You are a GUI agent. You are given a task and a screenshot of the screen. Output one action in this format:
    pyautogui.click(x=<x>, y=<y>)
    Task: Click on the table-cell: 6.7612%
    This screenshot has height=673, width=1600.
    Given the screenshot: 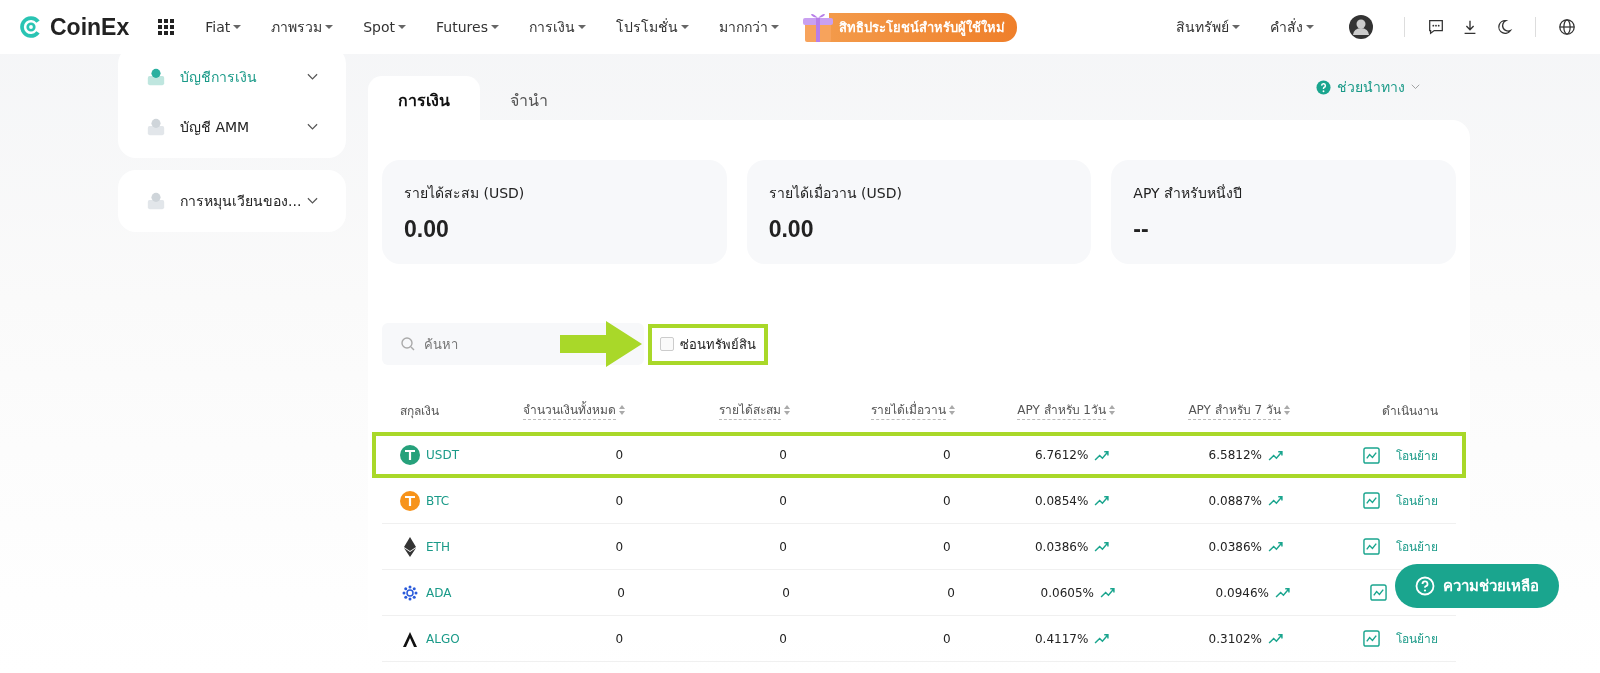 What is the action you would take?
    pyautogui.click(x=1062, y=455)
    